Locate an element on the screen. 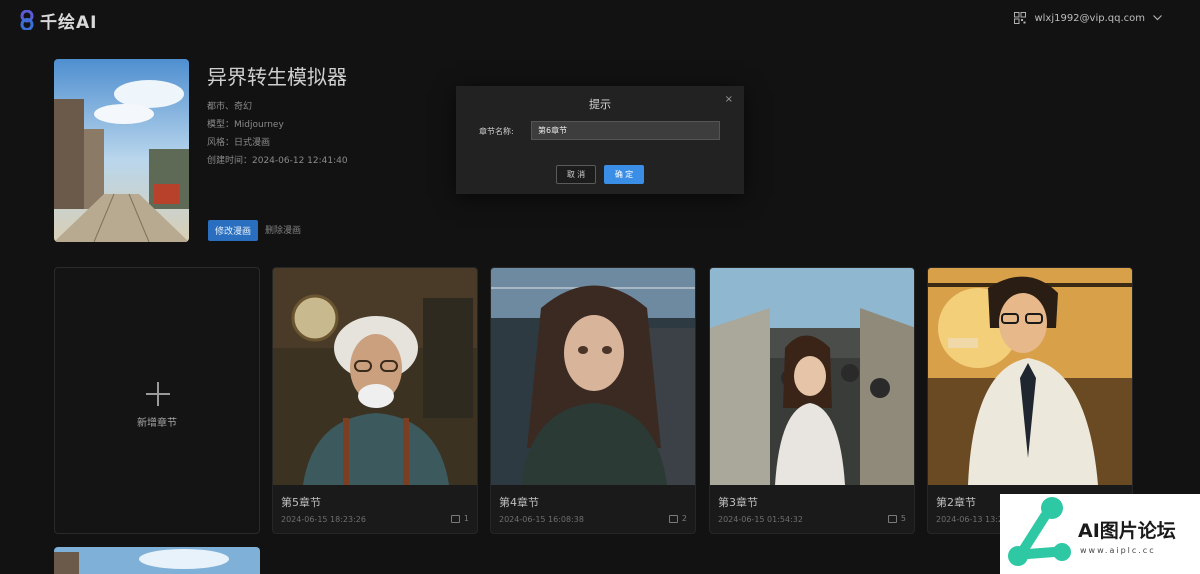 The image size is (1200, 574). logo-icon is located at coordinates (27, 20).